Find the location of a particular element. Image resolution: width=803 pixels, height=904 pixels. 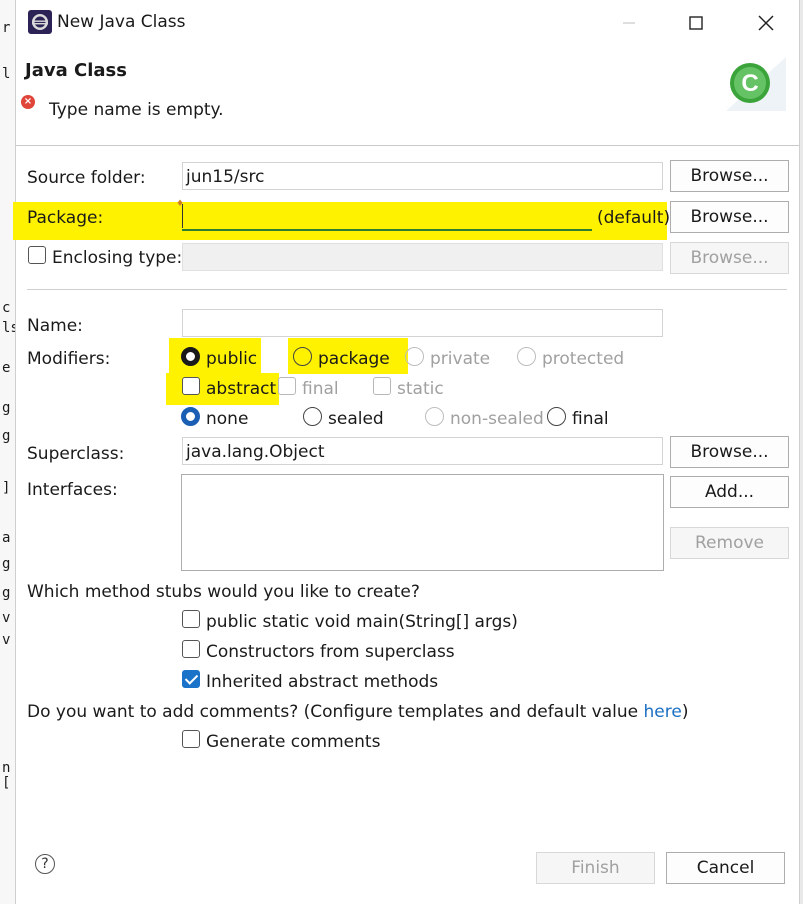

minimize-icon is located at coordinates (629, 22).